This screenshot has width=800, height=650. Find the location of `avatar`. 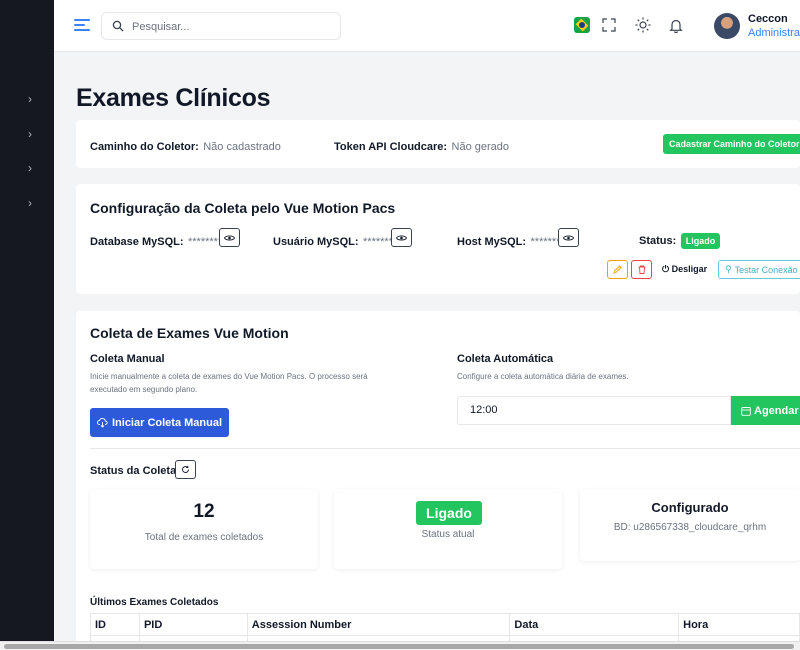

avatar is located at coordinates (727, 26).